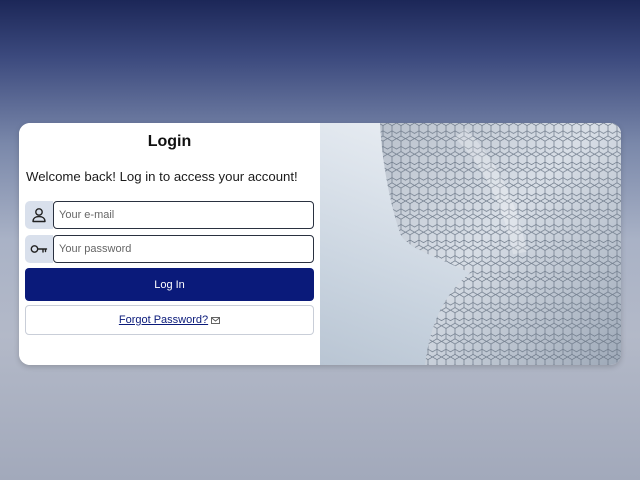  What do you see at coordinates (163, 320) in the screenshot?
I see `forgot-password-link: Forgot Password?` at bounding box center [163, 320].